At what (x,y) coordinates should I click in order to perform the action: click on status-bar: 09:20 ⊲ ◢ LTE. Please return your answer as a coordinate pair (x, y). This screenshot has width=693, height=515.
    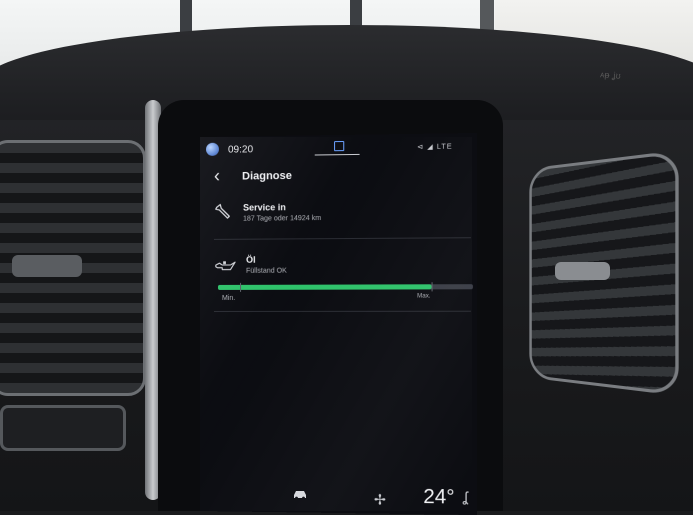
    Looking at the image, I should click on (338, 148).